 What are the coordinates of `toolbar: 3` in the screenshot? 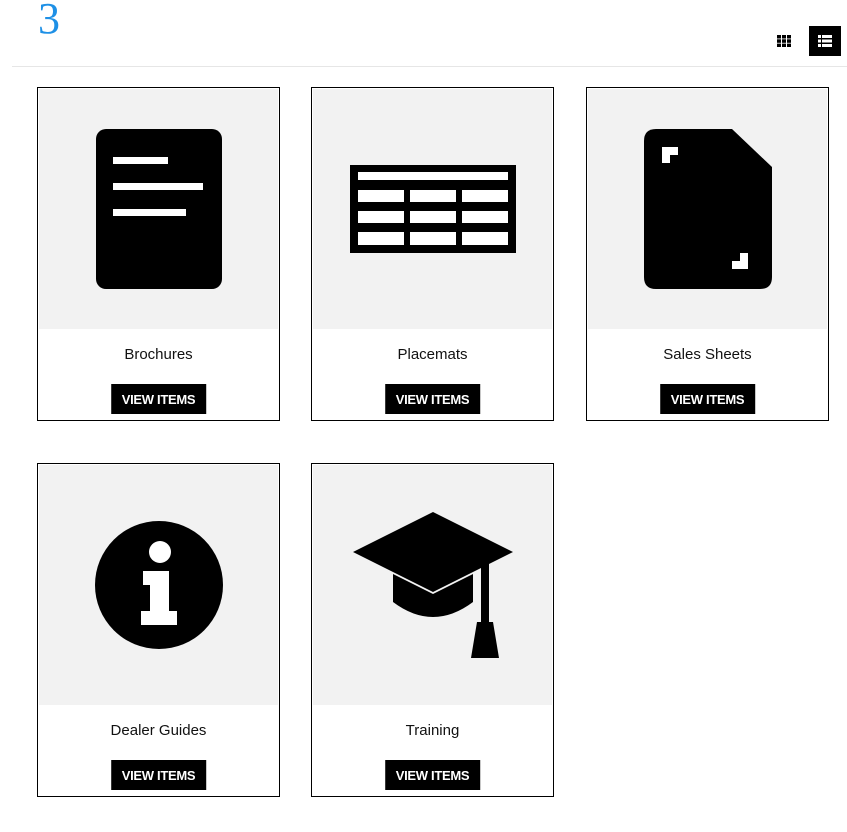 It's located at (429, 33).